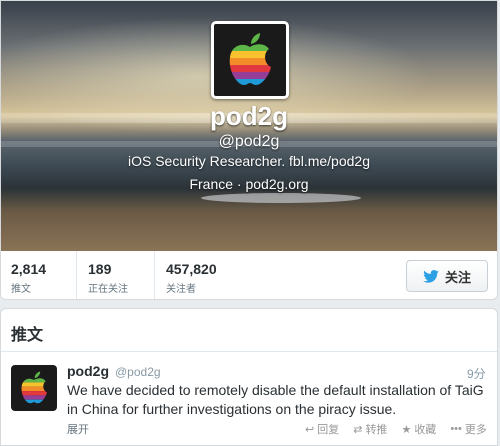  I want to click on stat-followers: 457,820 关注者, so click(191, 278).